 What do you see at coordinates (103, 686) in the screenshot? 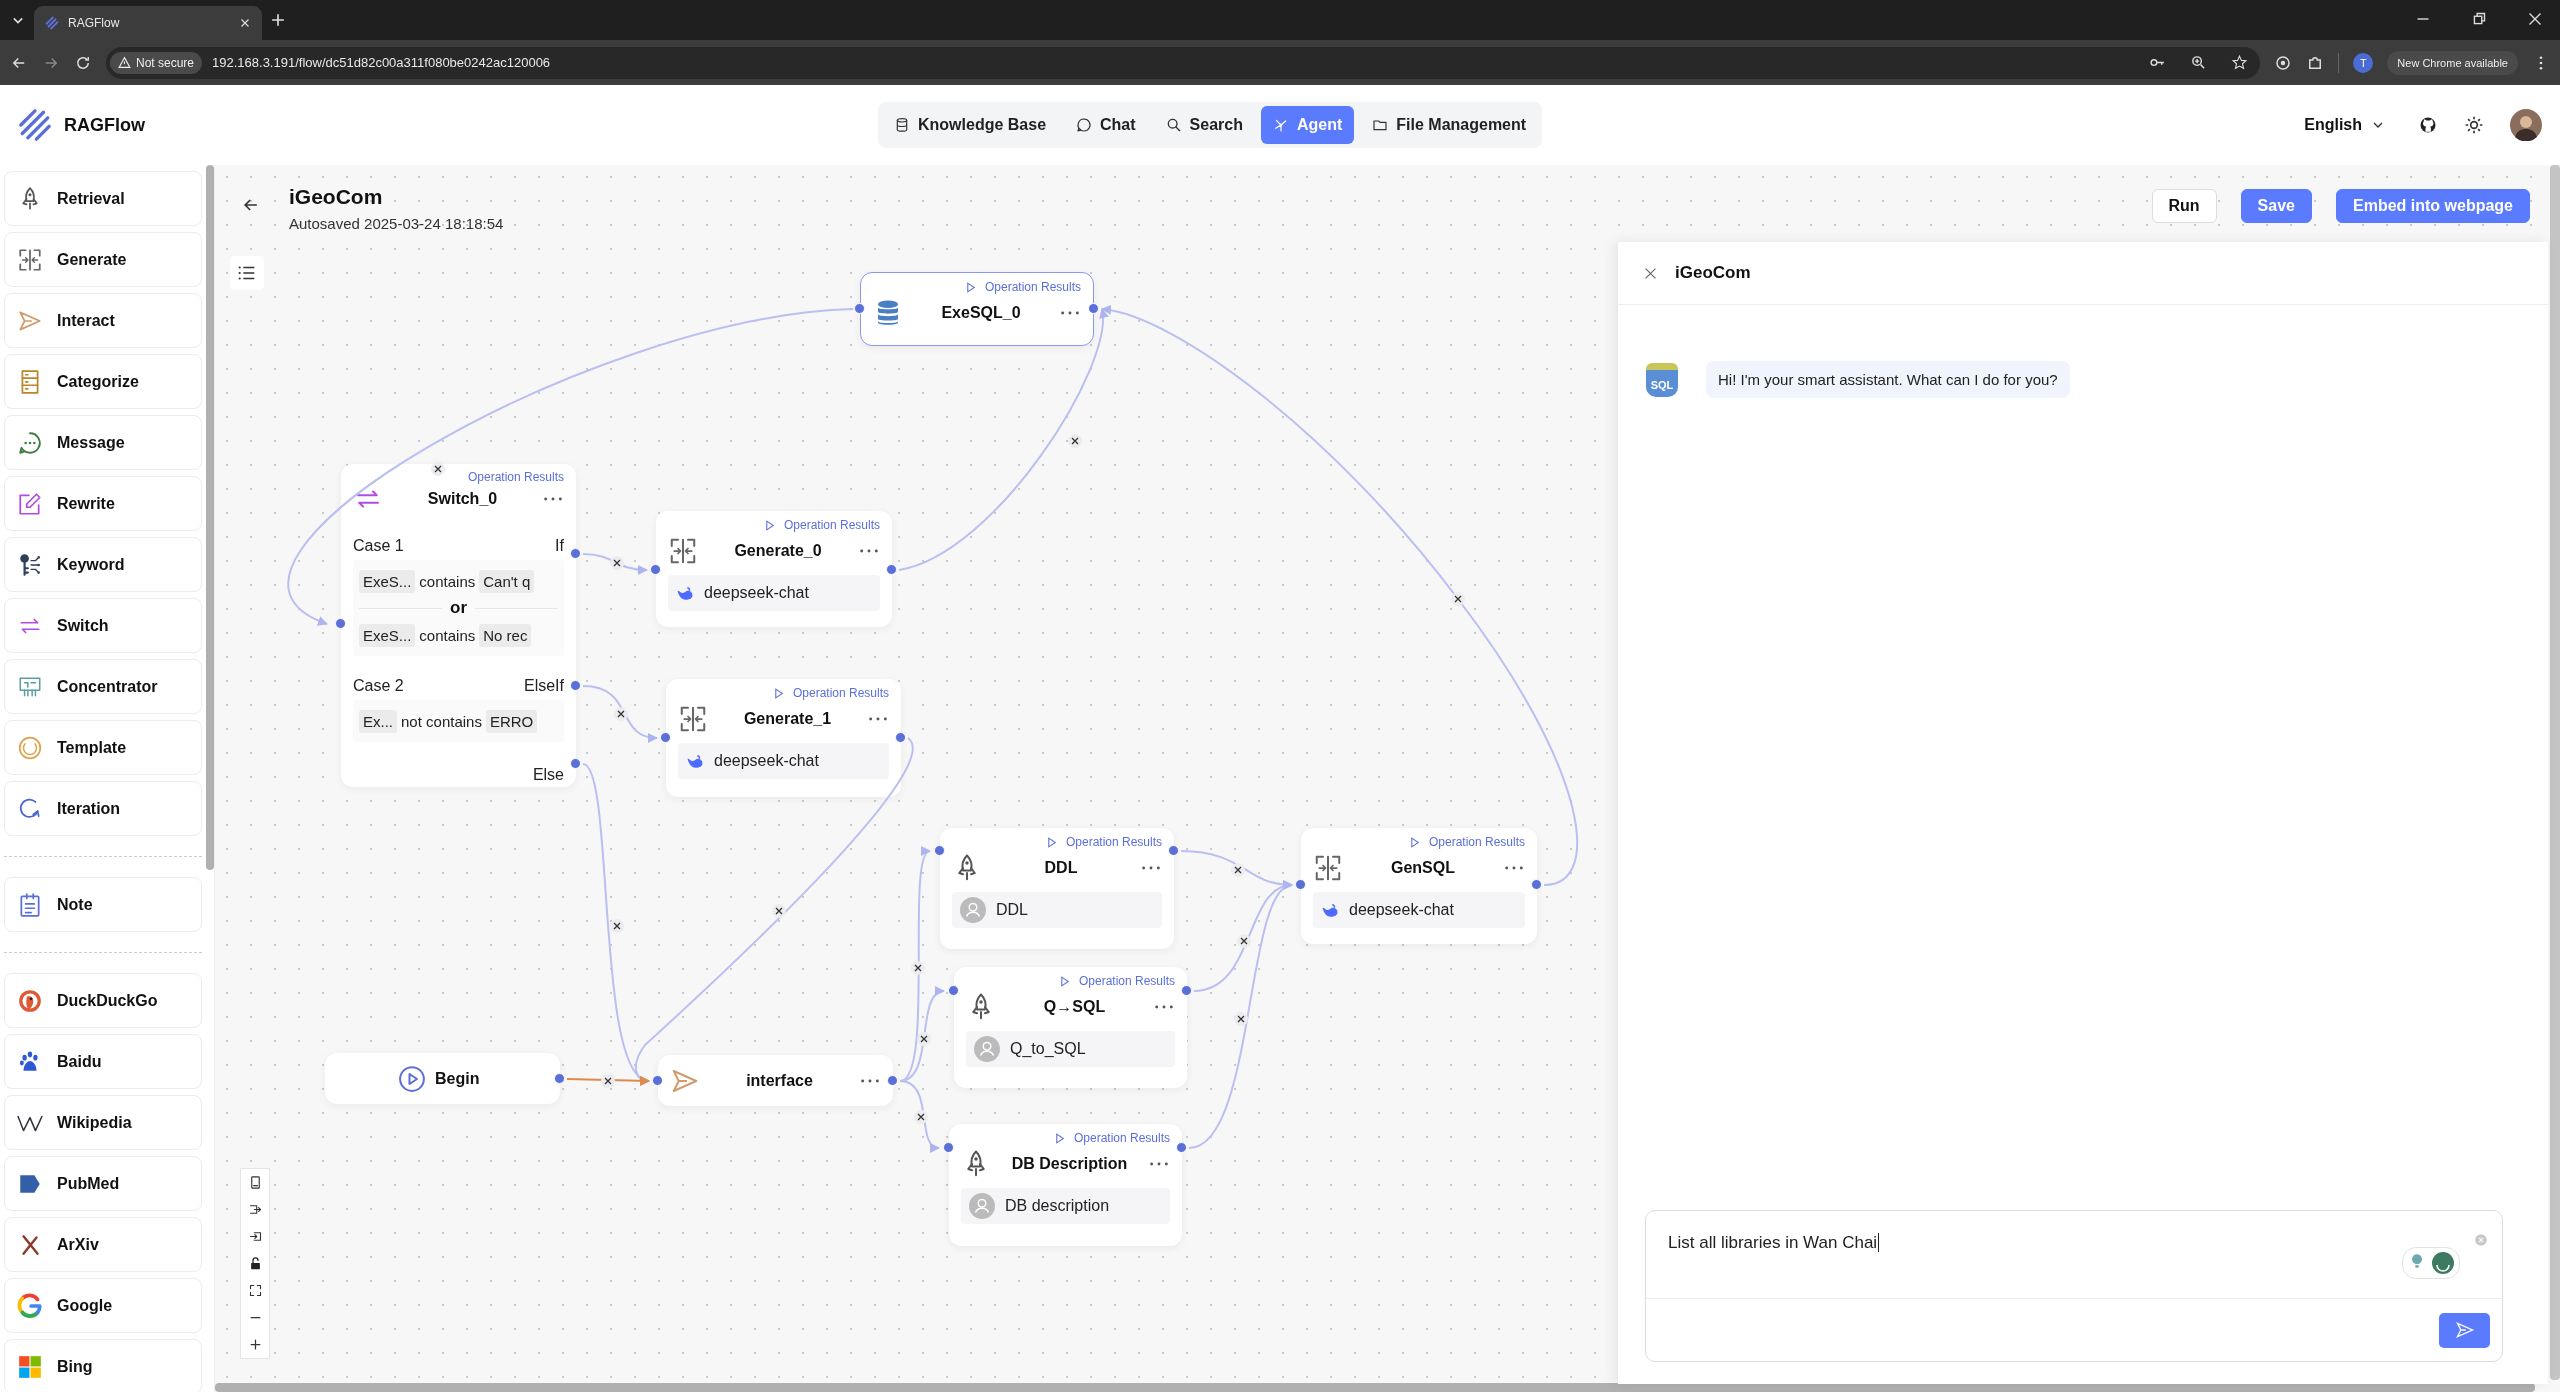
I see `component-item: Concentrator` at bounding box center [103, 686].